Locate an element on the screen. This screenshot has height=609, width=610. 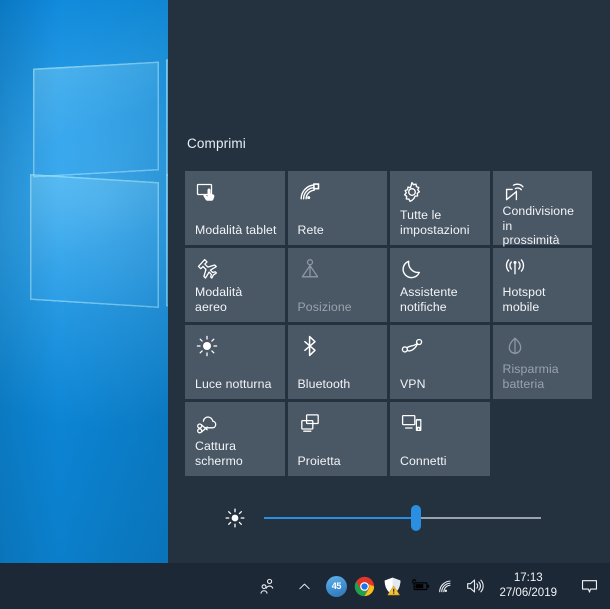
update-count-badge: 45 is located at coordinates (336, 586).